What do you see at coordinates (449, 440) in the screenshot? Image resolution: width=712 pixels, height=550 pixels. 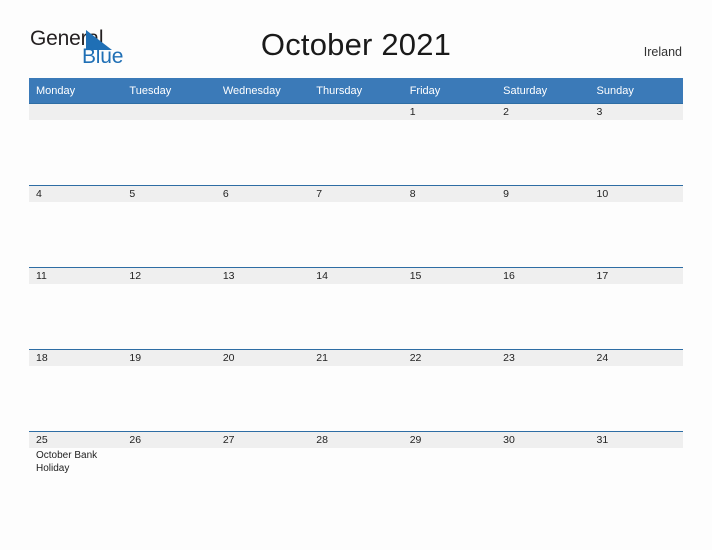 I see `day-number: 29` at bounding box center [449, 440].